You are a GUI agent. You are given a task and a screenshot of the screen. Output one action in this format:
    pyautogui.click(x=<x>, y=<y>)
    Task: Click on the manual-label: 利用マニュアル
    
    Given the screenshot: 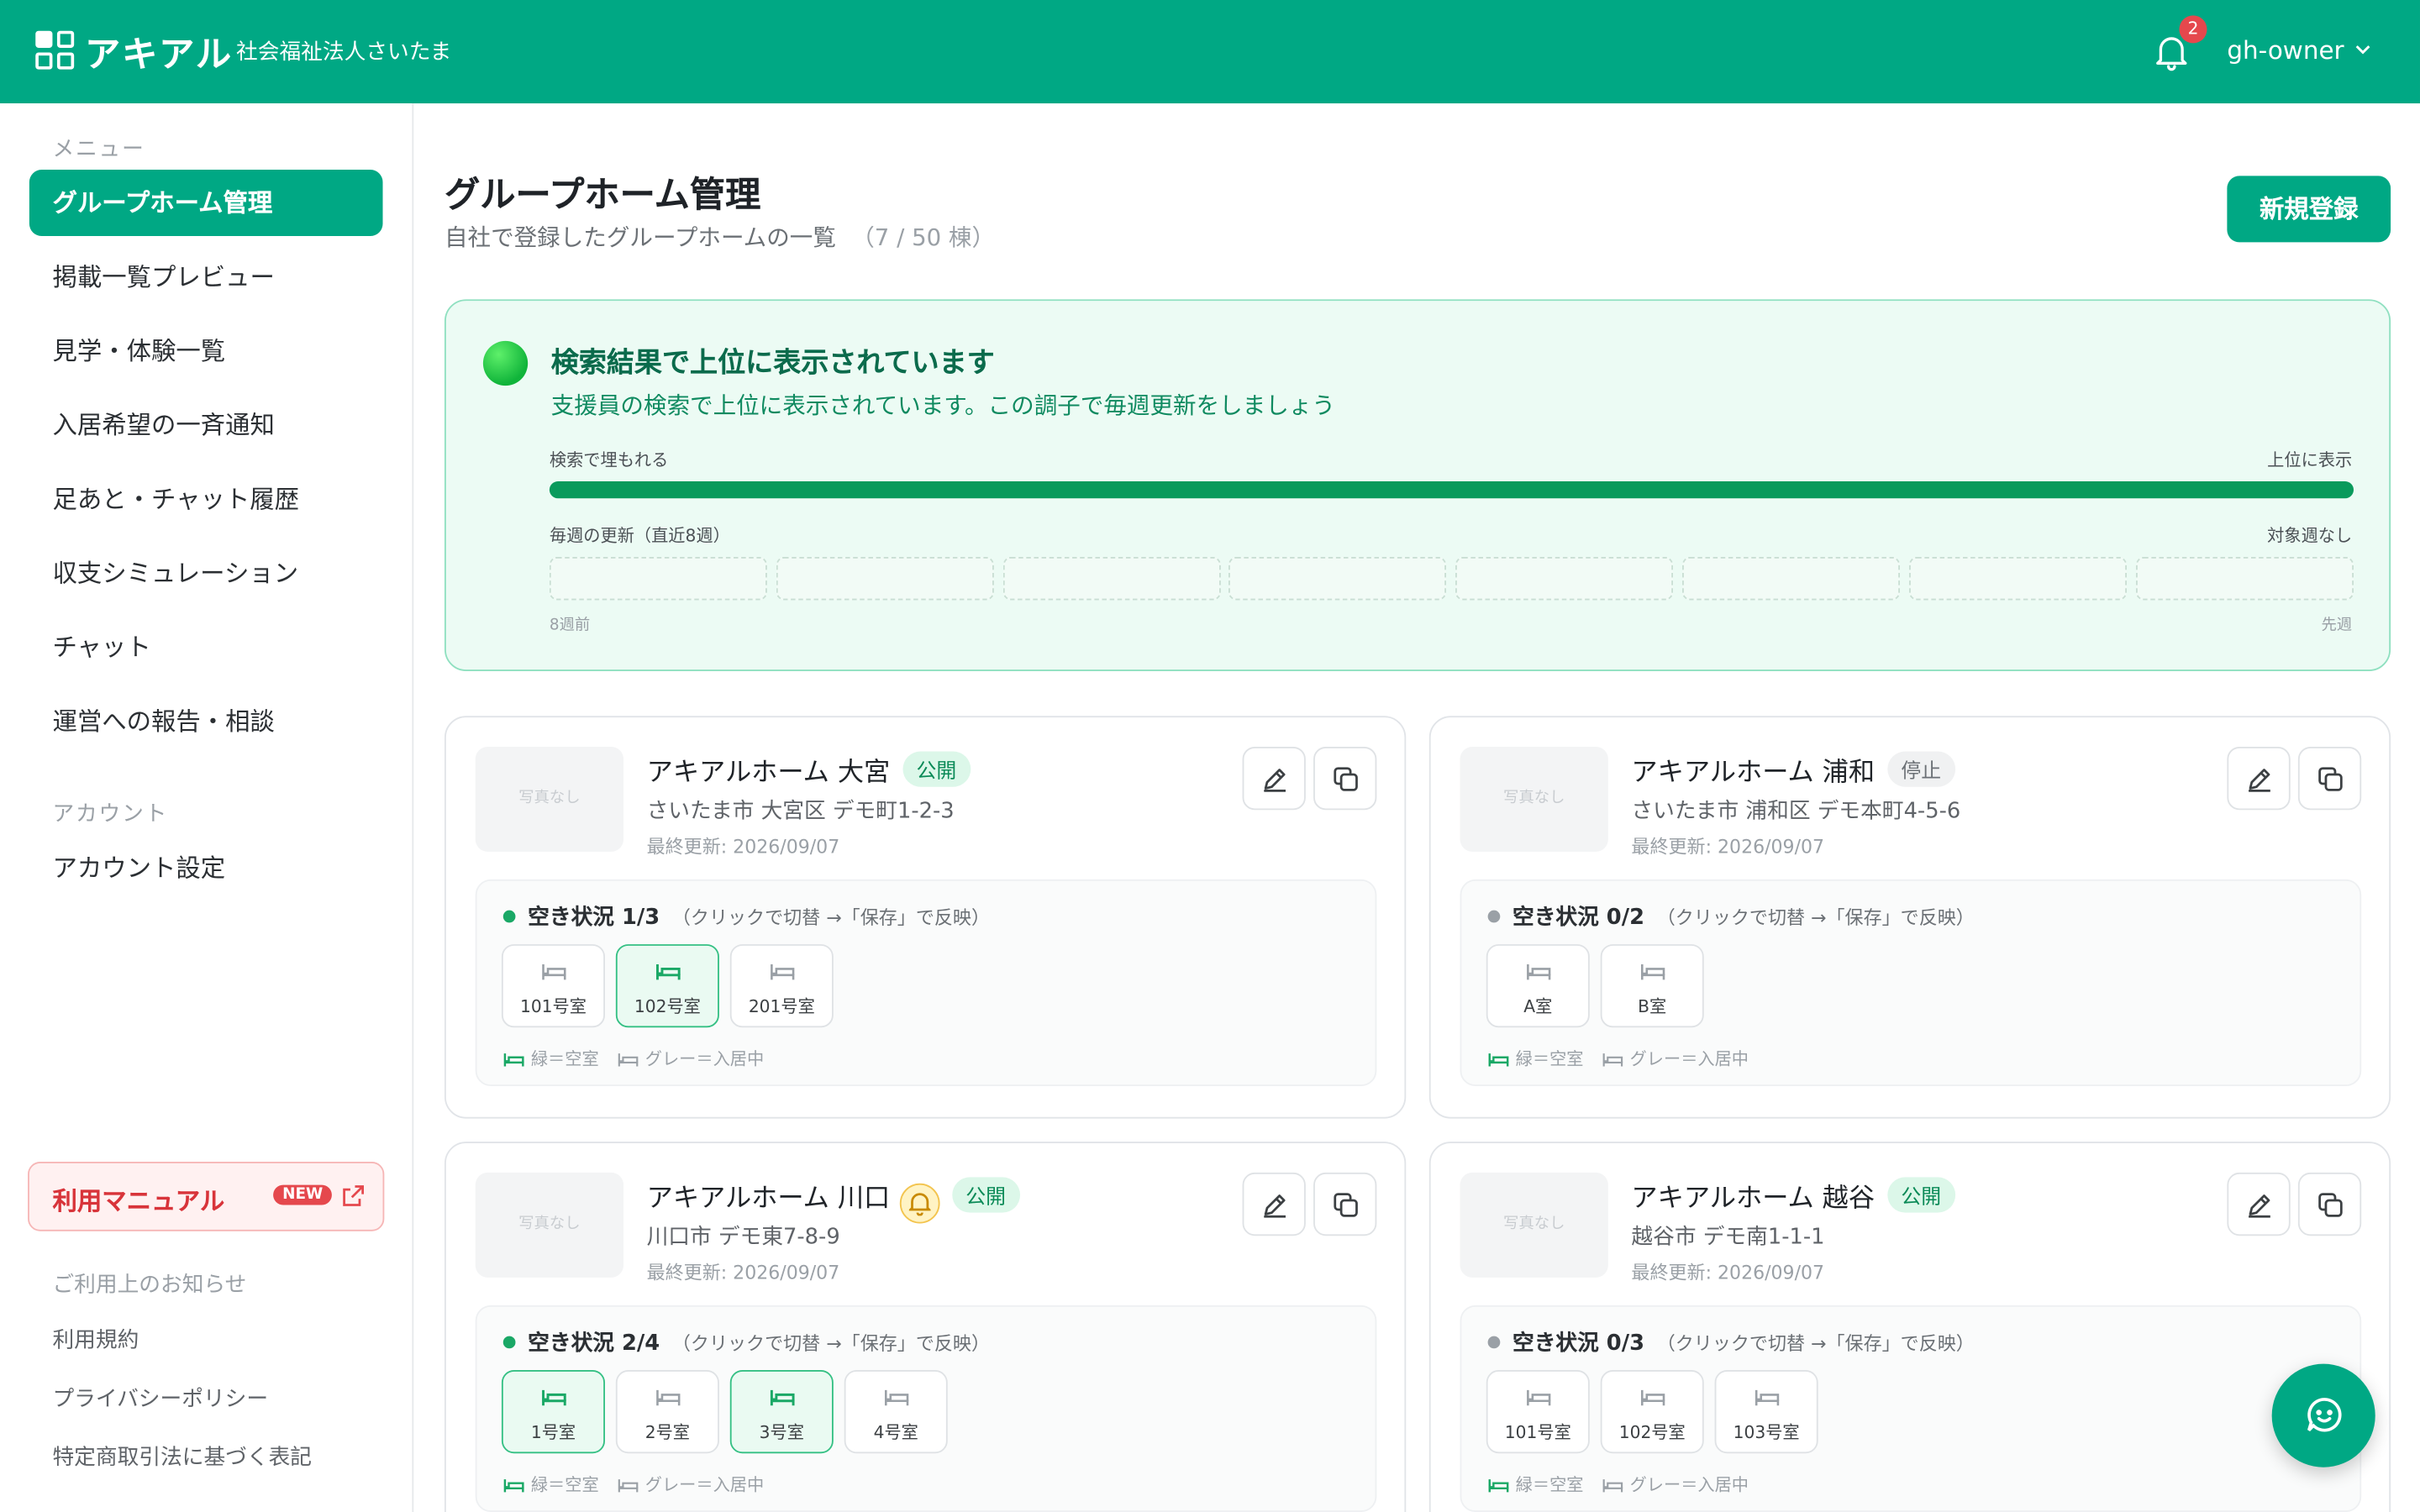 What is the action you would take?
    pyautogui.click(x=138, y=1201)
    